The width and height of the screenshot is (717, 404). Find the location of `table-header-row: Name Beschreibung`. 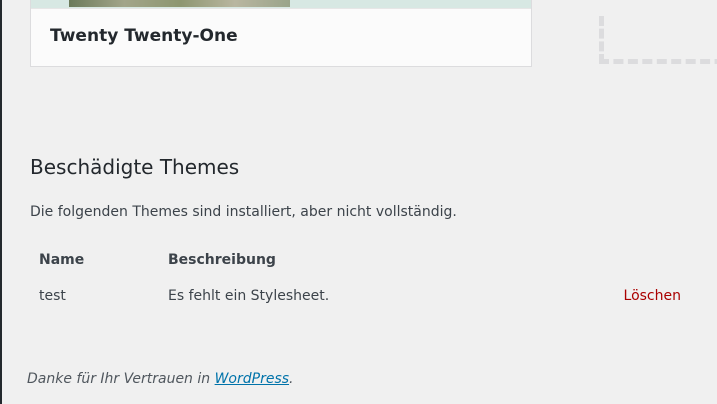

table-header-row: Name Beschreibung is located at coordinates (360, 260).